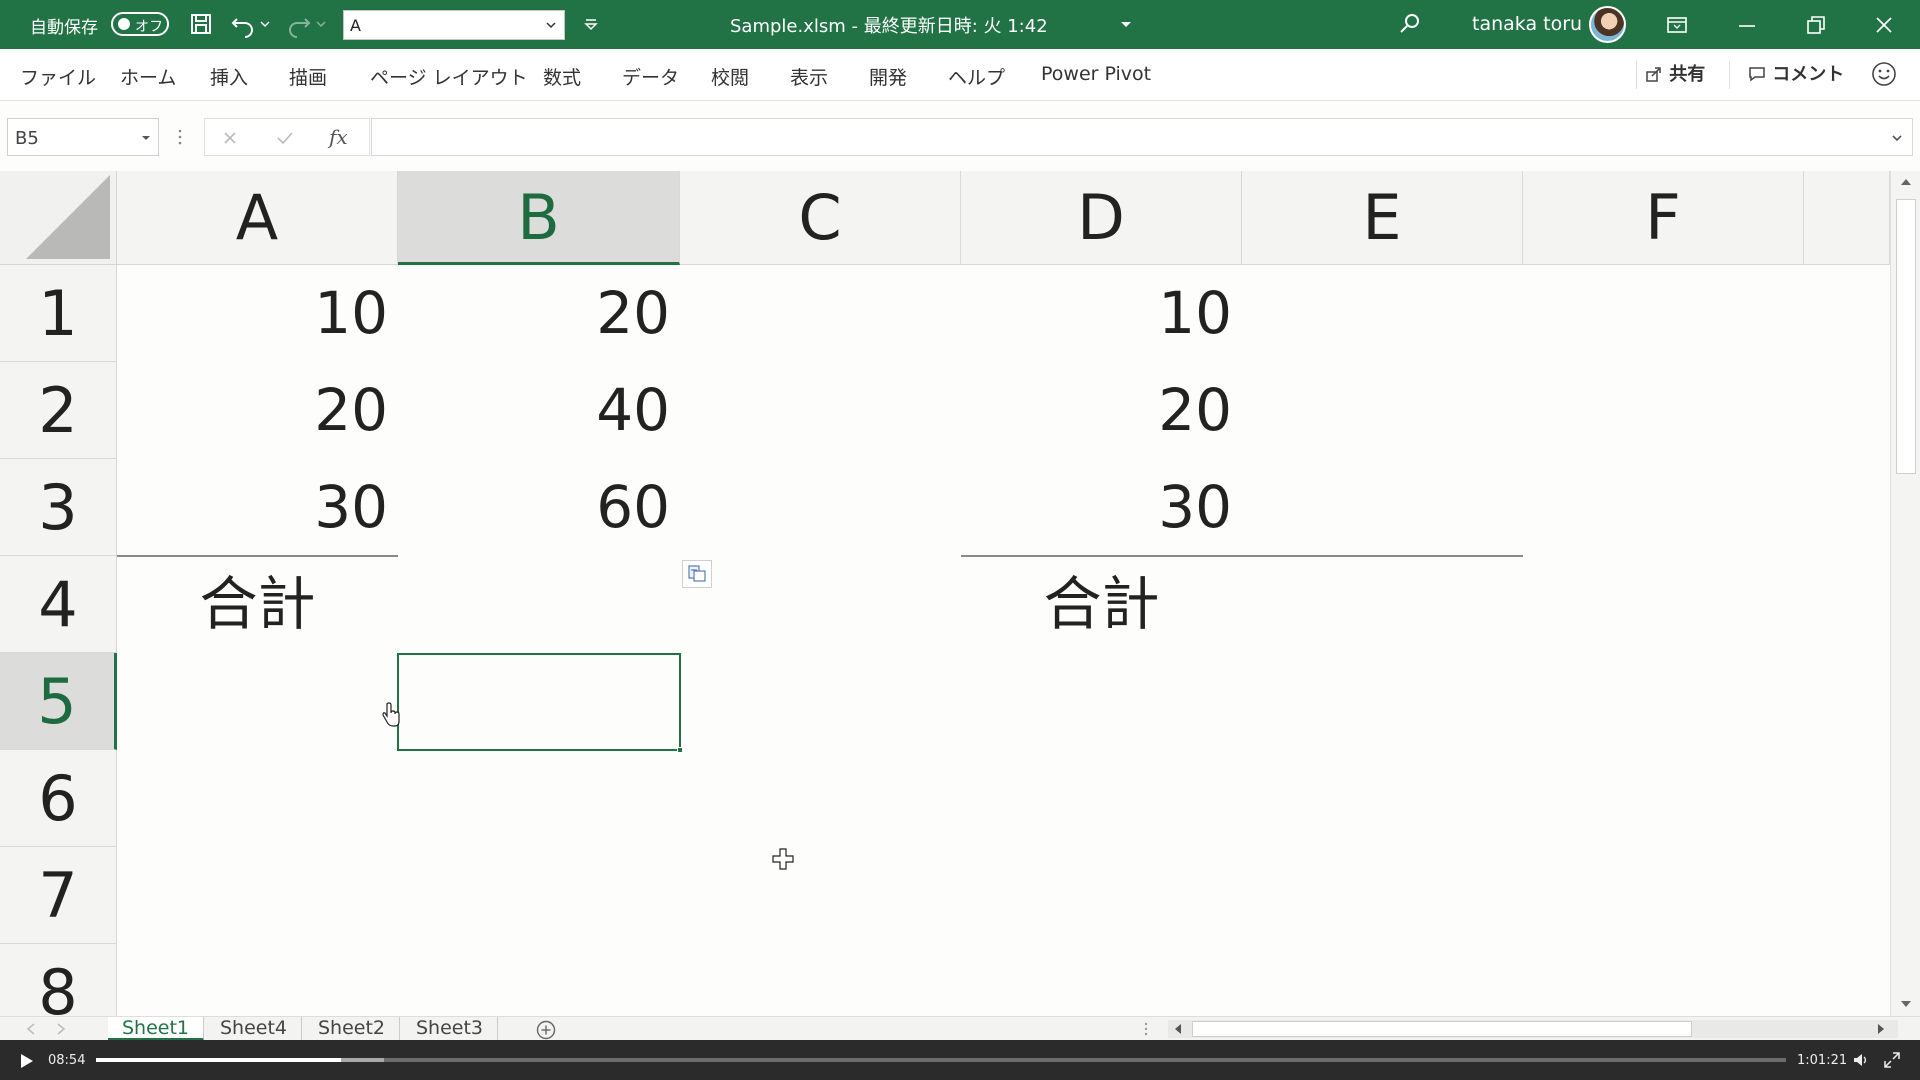 The image size is (1920, 1080). What do you see at coordinates (64, 28) in the screenshot?
I see `autosave-label: 自動保存` at bounding box center [64, 28].